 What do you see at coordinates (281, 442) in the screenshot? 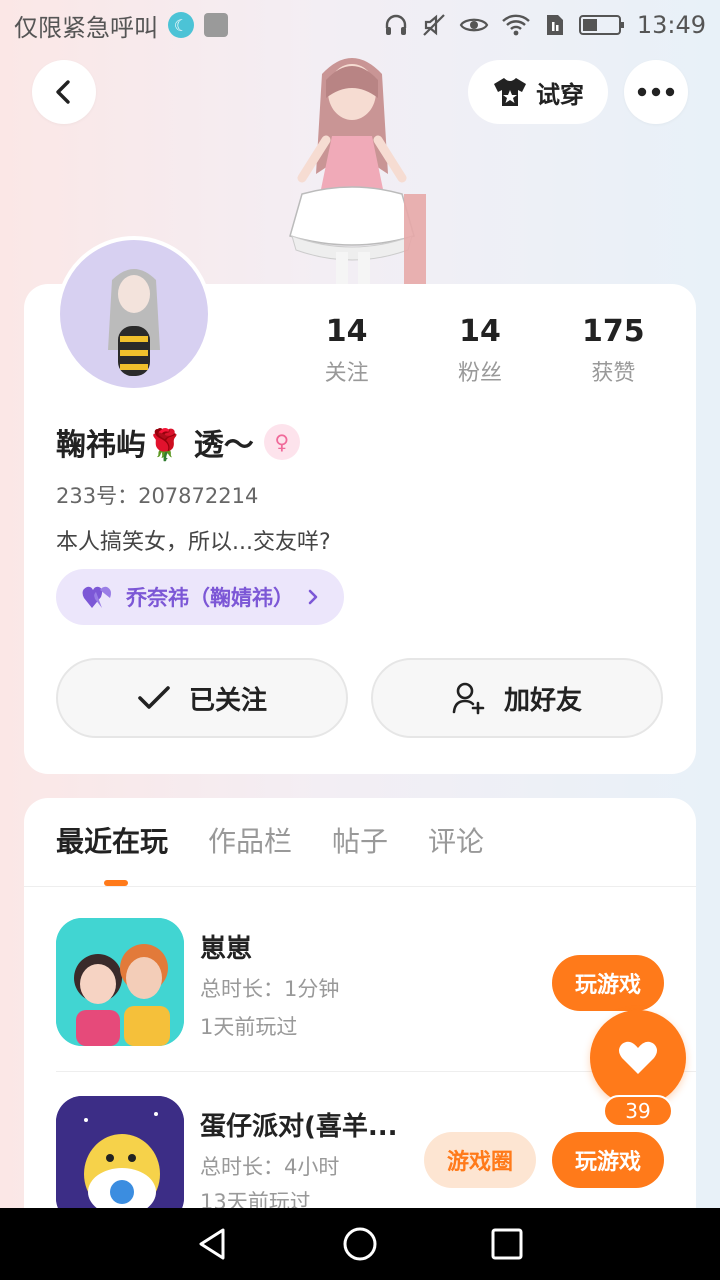
I see `female-gender-icon: ♀` at bounding box center [281, 442].